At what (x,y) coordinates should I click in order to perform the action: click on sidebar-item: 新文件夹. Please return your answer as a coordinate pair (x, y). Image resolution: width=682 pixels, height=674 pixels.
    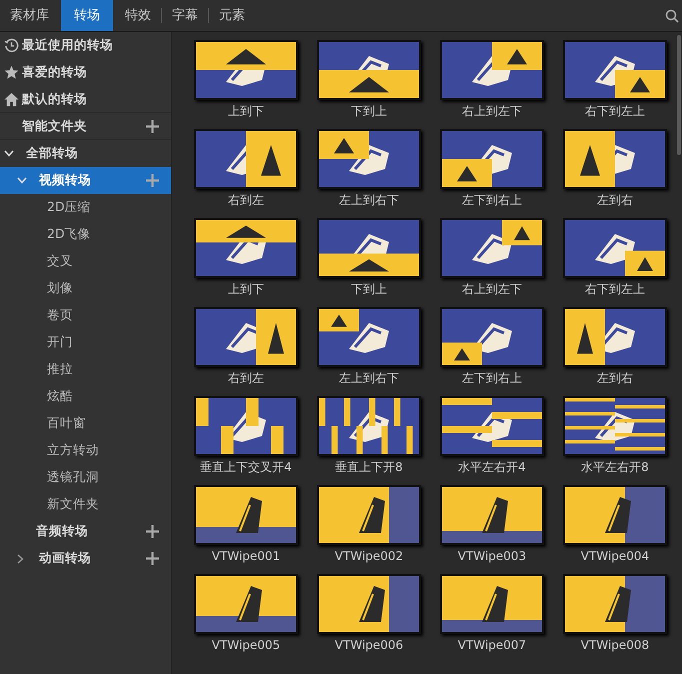
    Looking at the image, I should click on (85, 504).